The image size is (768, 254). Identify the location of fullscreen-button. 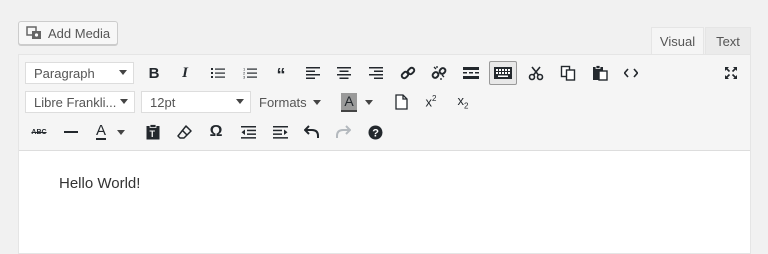
(731, 73).